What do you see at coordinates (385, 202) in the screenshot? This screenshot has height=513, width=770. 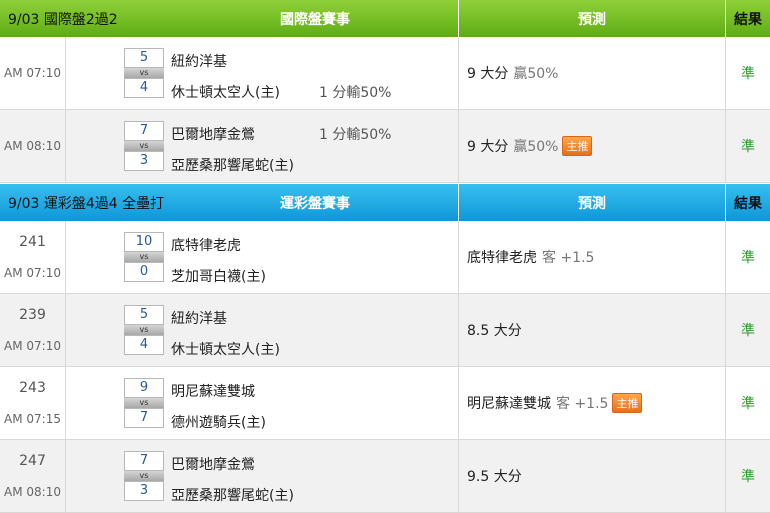 I see `lottery-header: 9/03 運彩盤4過4 全壘打 運彩盤賽事 預測 結果` at bounding box center [385, 202].